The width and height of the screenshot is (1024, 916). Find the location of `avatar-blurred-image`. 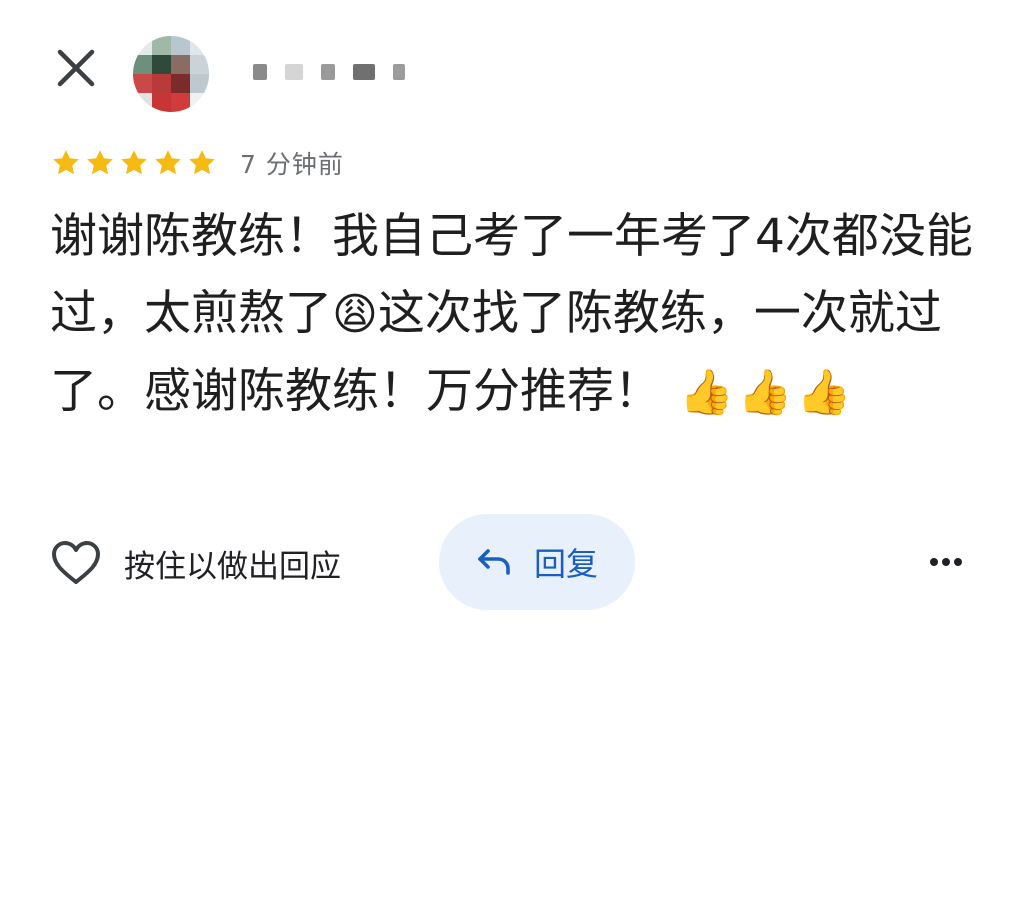

avatar-blurred-image is located at coordinates (171, 74).